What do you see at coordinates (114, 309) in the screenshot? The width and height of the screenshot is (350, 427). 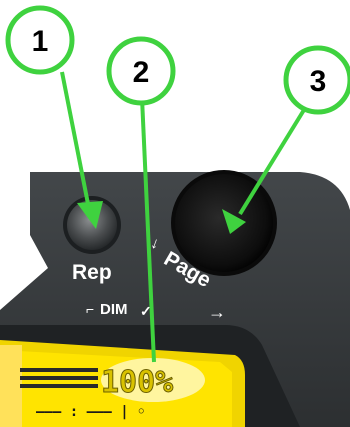 I see `dim-label: DIM` at bounding box center [114, 309].